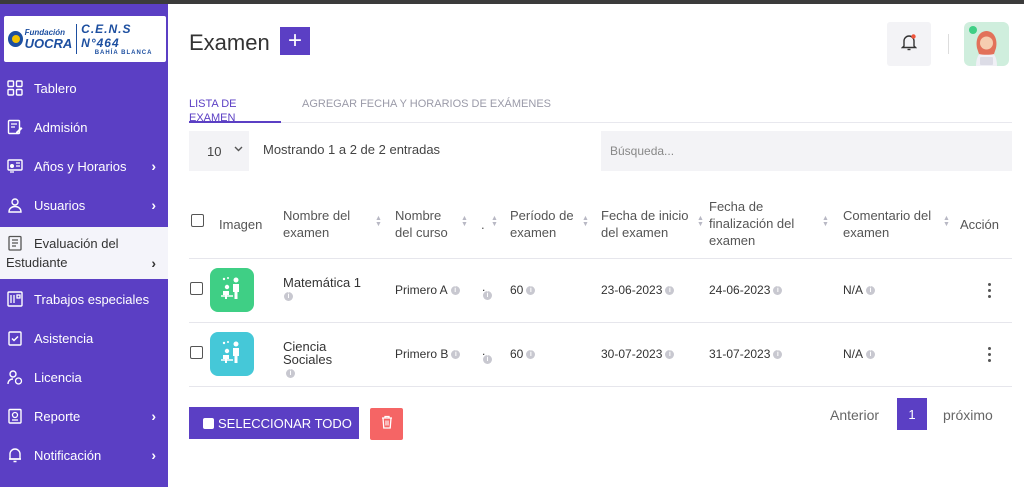  Describe the element at coordinates (60, 205) in the screenshot. I see `sidebar-item-label: Usuarios` at that location.